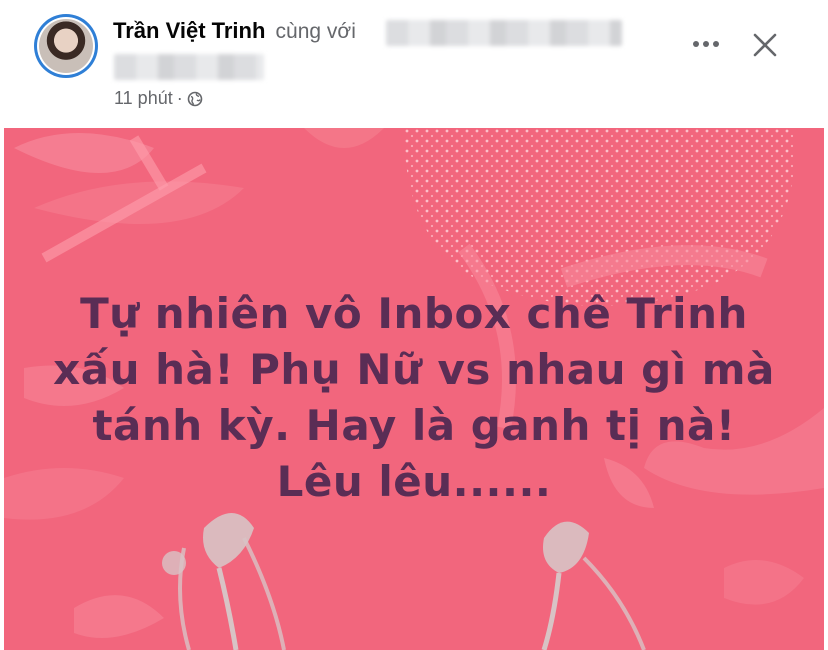 The width and height of the screenshot is (828, 650). What do you see at coordinates (189, 67) in the screenshot?
I see `blurred-tagged-names-continued` at bounding box center [189, 67].